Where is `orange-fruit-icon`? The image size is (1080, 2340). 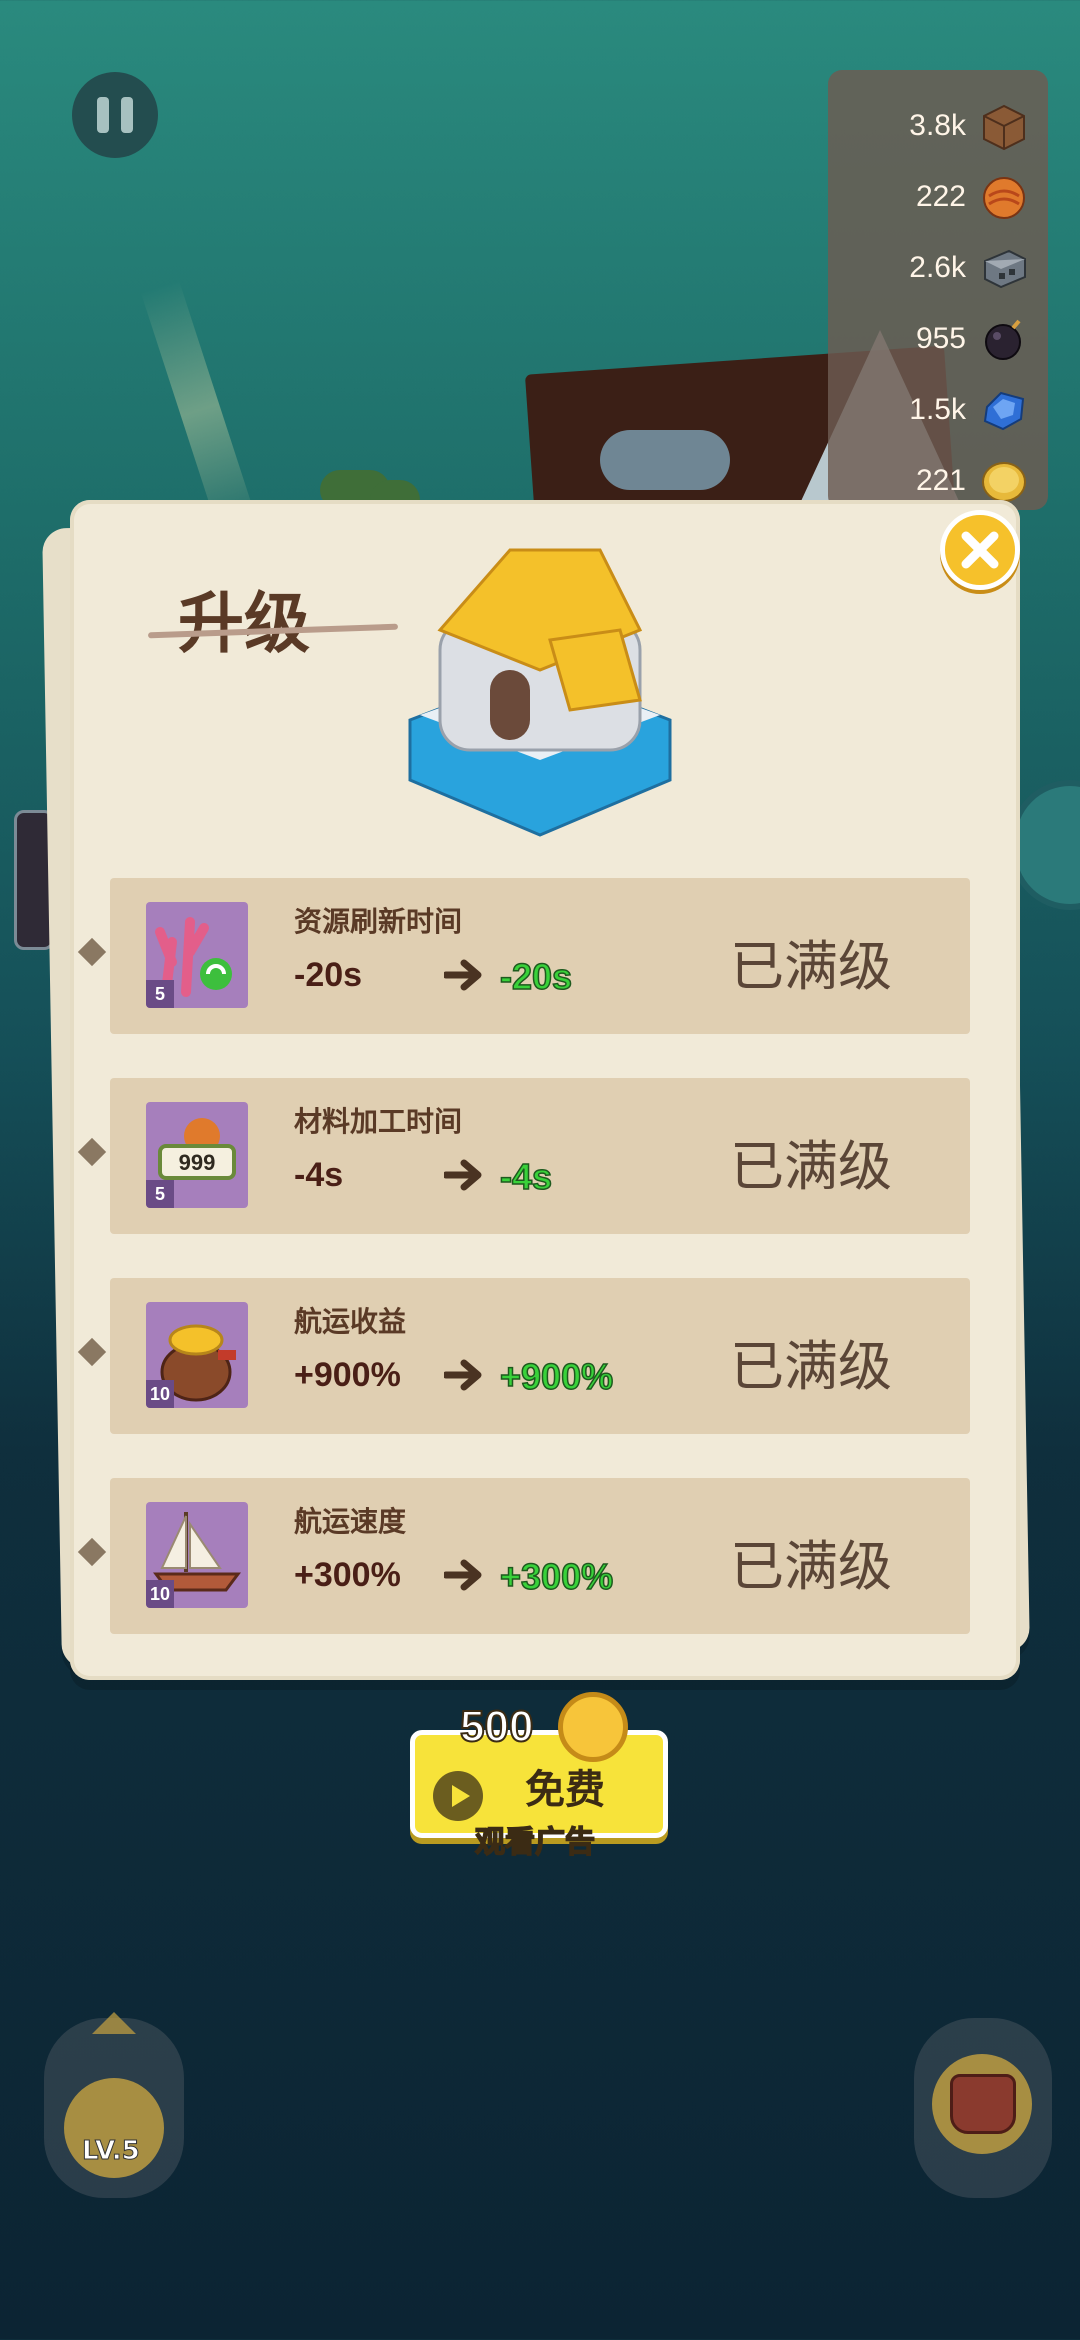 orange-fruit-icon is located at coordinates (1004, 197).